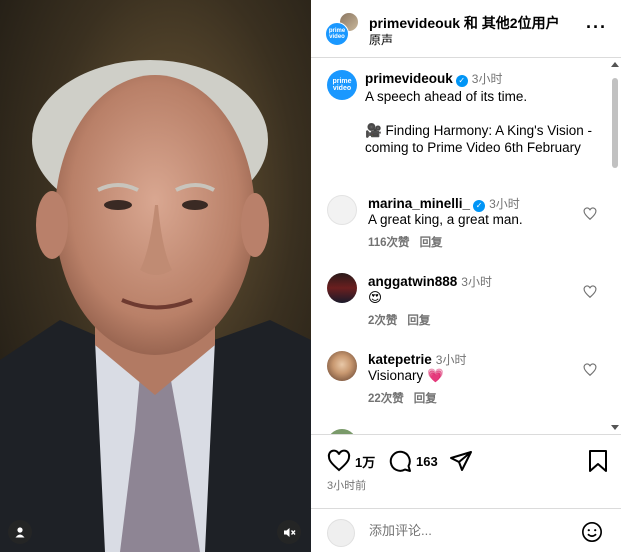 The width and height of the screenshot is (621, 552). I want to click on original-audio-label: 原声, so click(381, 39).